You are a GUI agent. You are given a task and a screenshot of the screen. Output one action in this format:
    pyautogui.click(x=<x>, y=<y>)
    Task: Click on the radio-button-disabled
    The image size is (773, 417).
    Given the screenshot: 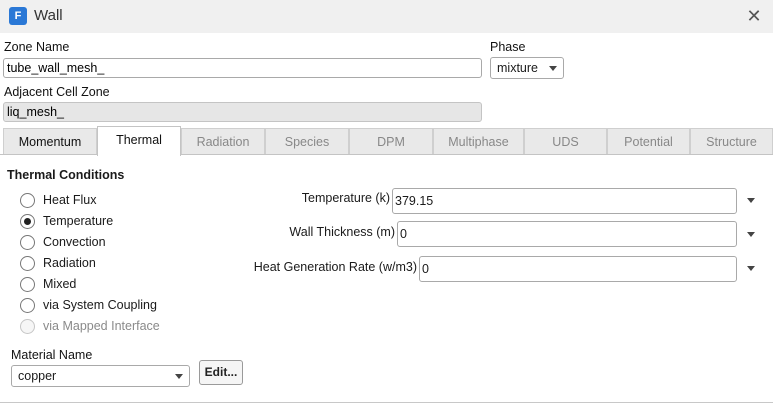 What is the action you would take?
    pyautogui.click(x=27, y=326)
    